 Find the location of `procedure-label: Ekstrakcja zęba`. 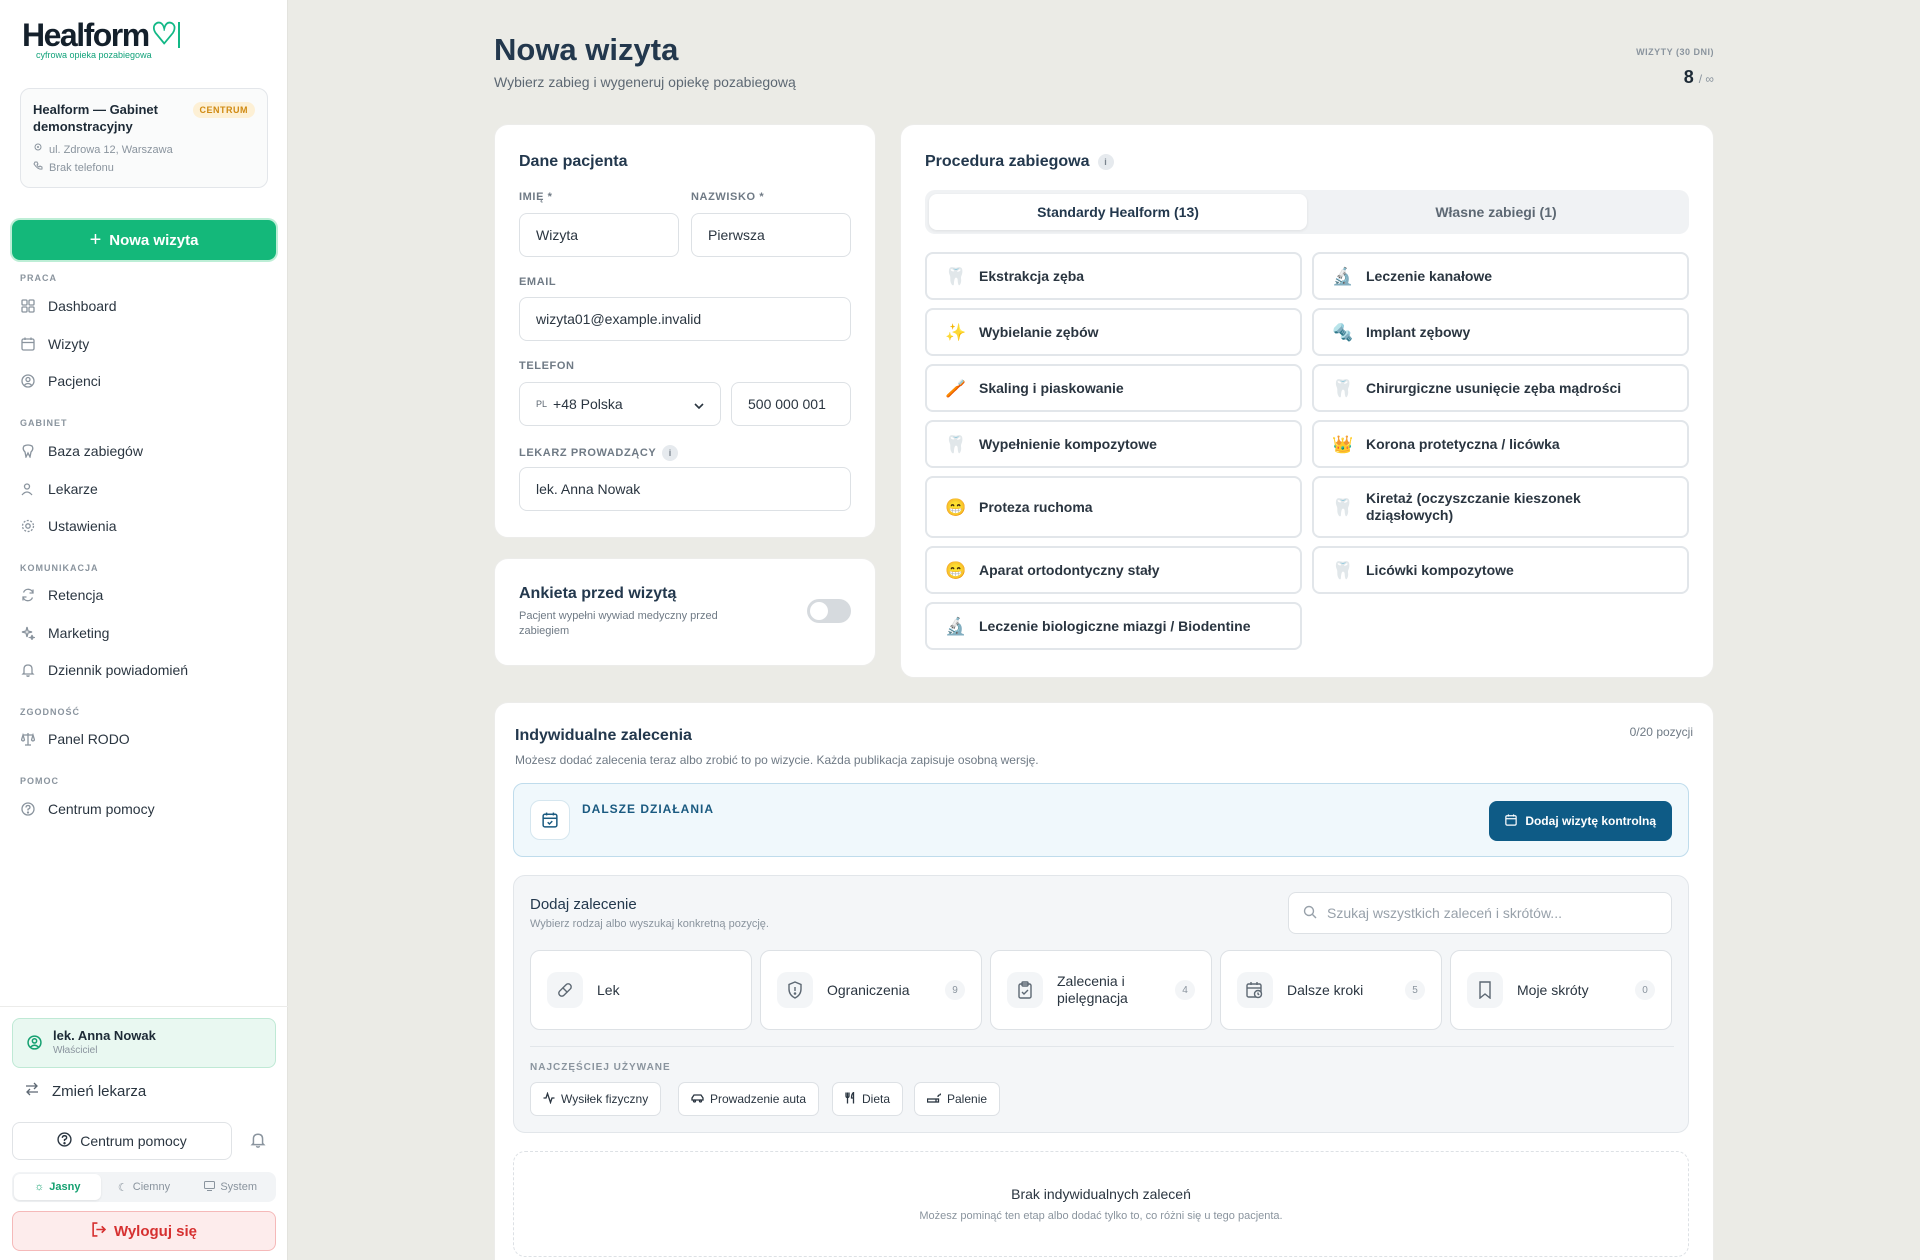

procedure-label: Ekstrakcja zęba is located at coordinates (1032, 275).